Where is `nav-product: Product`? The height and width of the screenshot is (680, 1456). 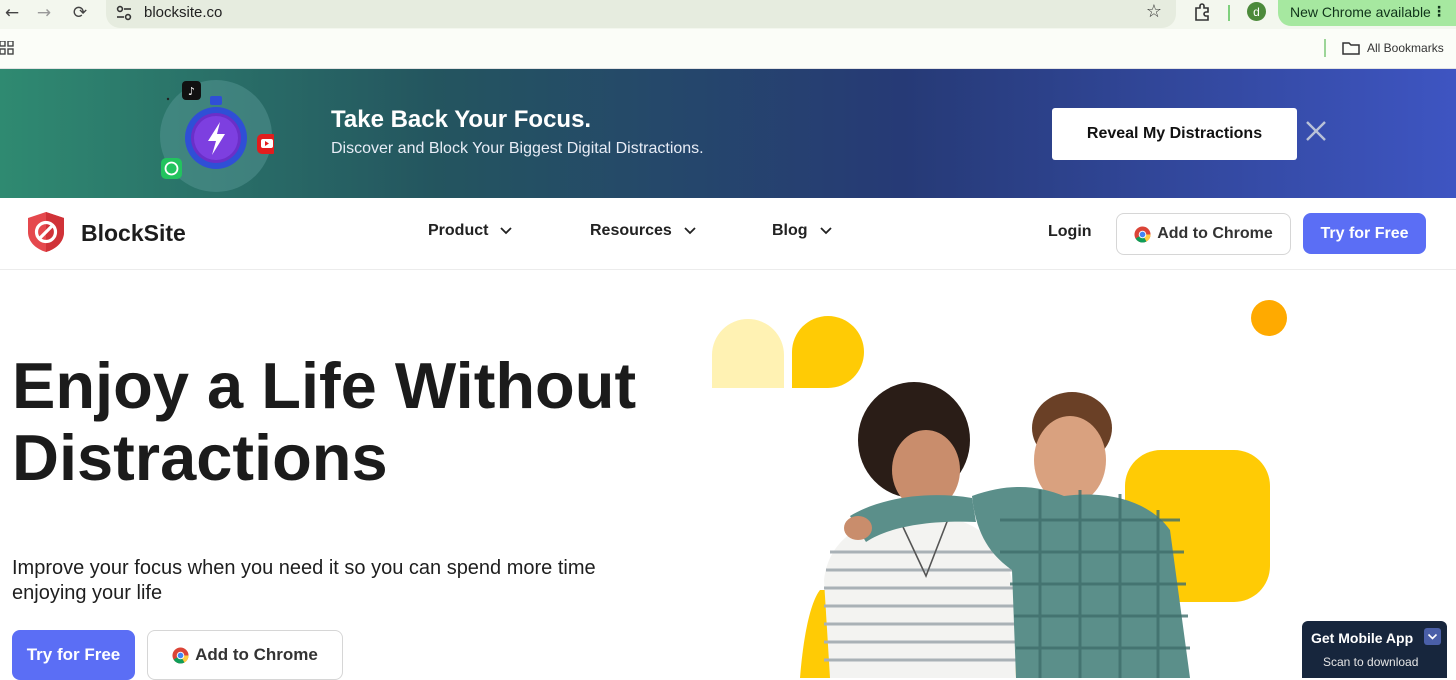
nav-product: Product is located at coordinates (470, 231).